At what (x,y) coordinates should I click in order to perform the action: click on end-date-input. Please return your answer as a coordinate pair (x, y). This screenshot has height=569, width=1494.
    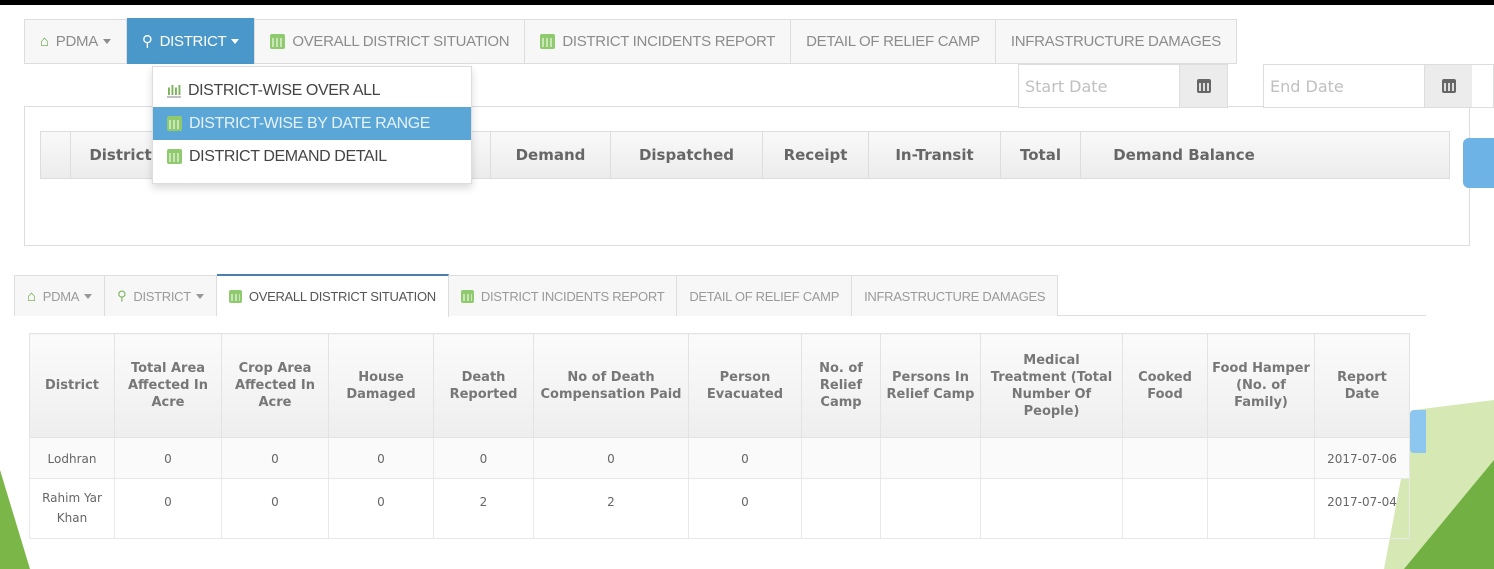
    Looking at the image, I should click on (1344, 86).